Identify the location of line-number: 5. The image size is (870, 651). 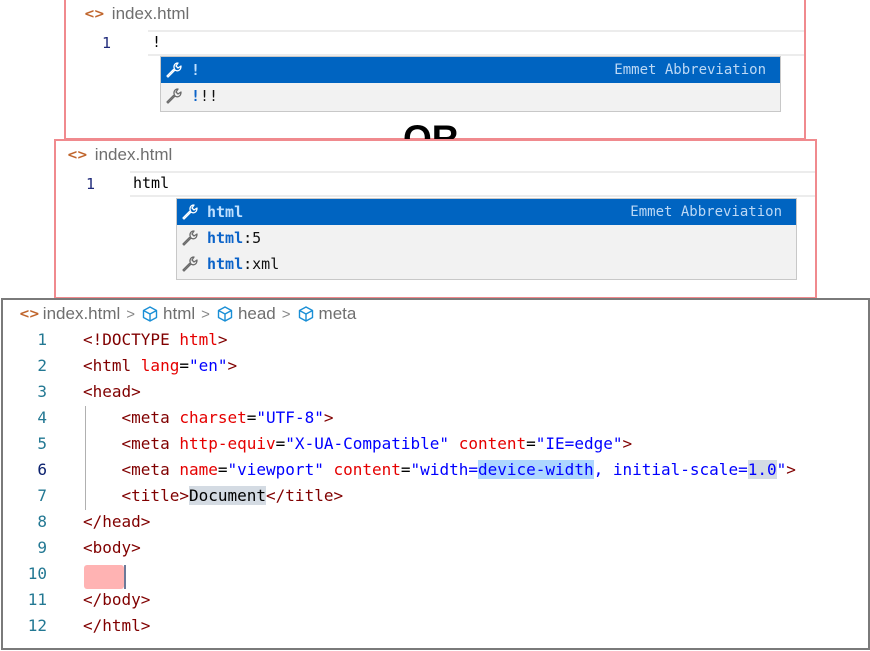
(42, 443).